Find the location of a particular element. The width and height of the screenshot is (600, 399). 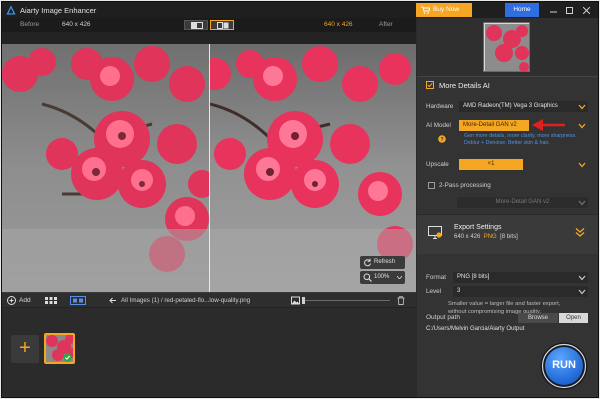

before-label: Before is located at coordinates (30, 24).